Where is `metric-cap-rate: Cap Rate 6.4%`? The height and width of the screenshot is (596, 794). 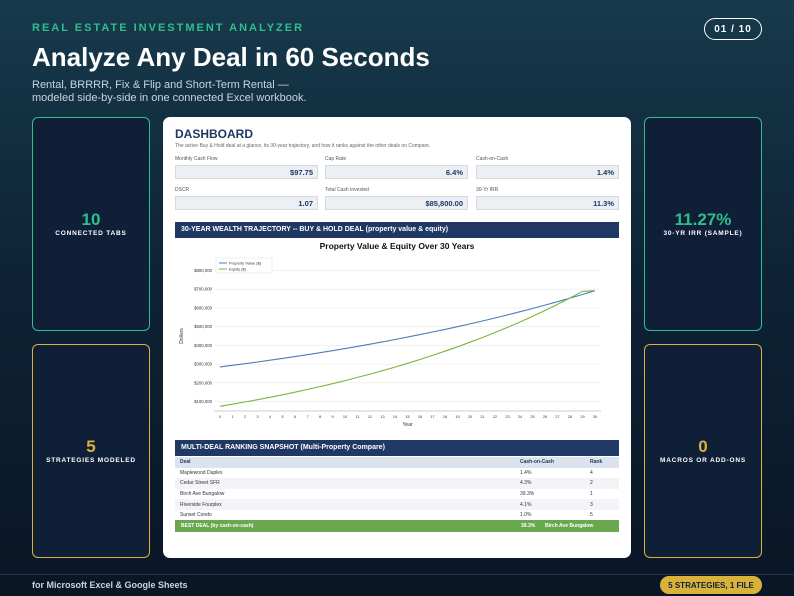
metric-cap-rate: Cap Rate 6.4% is located at coordinates (396, 167).